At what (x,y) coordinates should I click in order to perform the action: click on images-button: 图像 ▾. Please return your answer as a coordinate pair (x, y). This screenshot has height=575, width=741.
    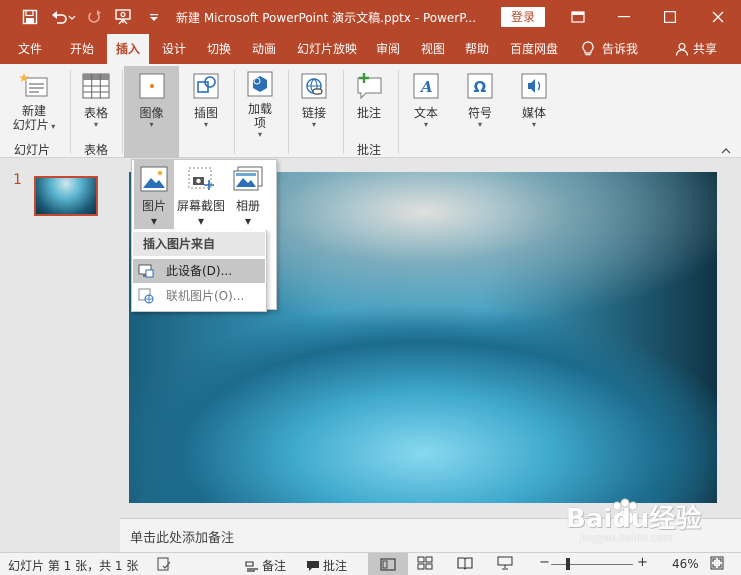
    Looking at the image, I should click on (151, 112).